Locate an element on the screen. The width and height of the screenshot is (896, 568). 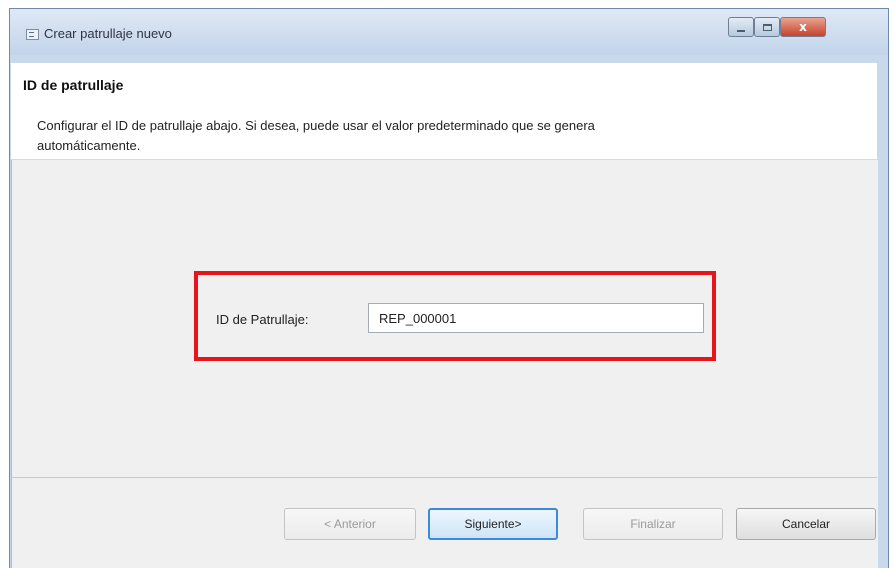
button-separator is located at coordinates (444, 477).